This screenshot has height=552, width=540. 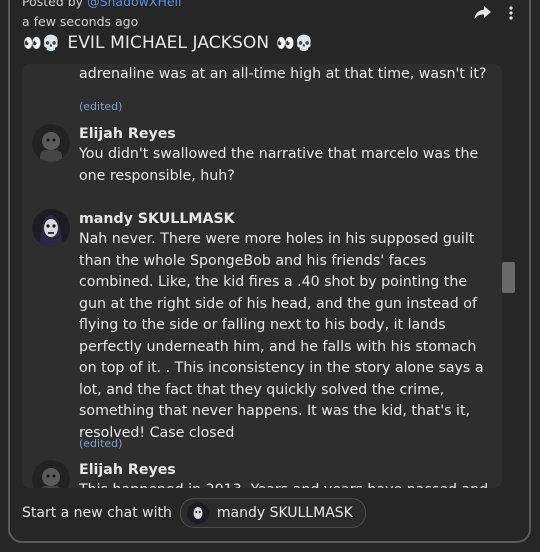 I want to click on more-vertical-icon, so click(x=511, y=13).